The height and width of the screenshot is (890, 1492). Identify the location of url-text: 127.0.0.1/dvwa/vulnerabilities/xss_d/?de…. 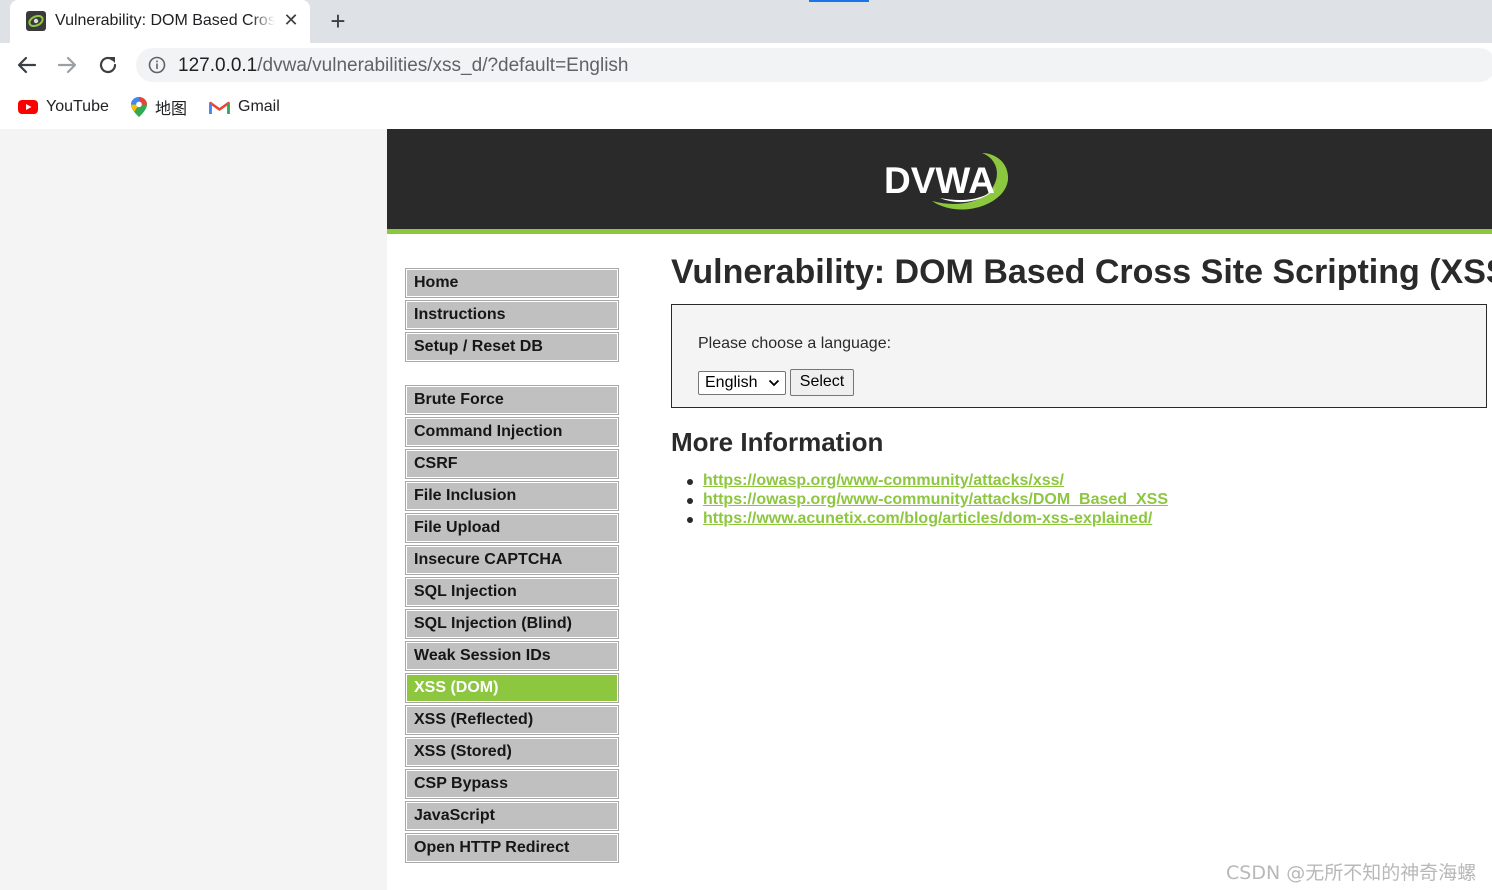
(403, 66).